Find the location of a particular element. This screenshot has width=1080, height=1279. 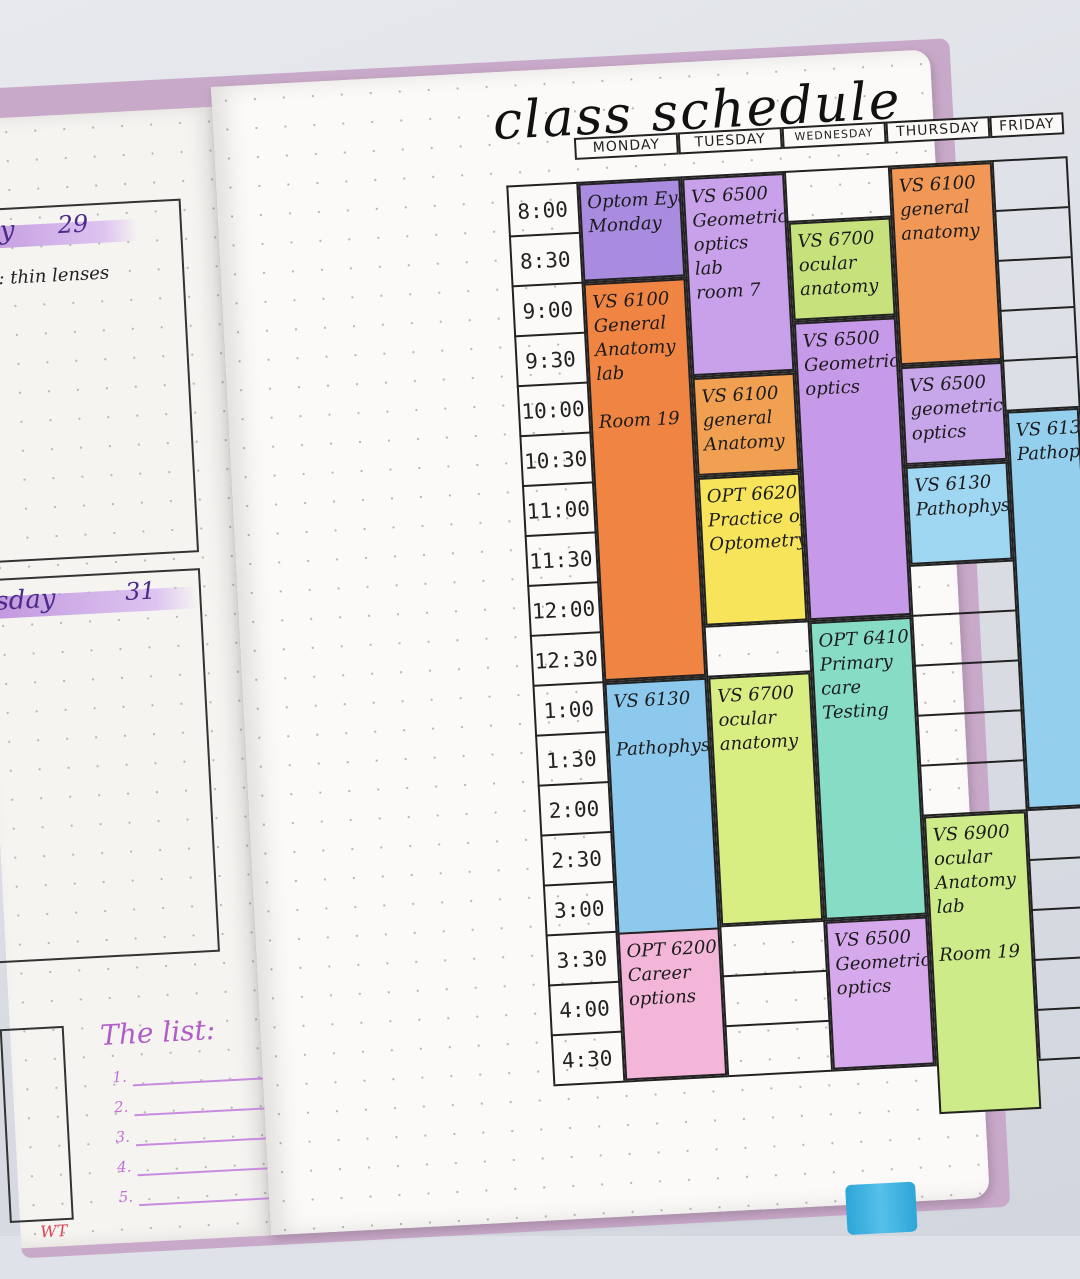

class-block-text: Monday is located at coordinates (625, 225).